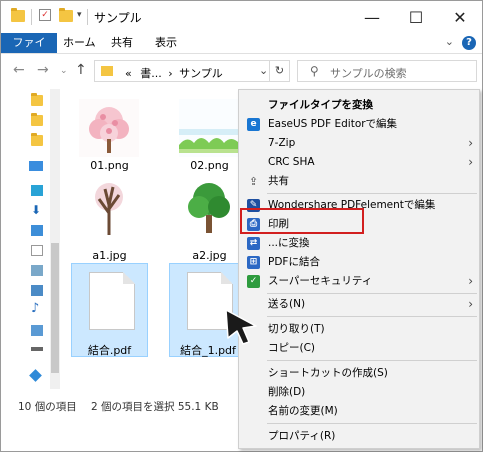 Image resolution: width=483 pixels, height=452 pixels. I want to click on bare-tree-image, so click(109, 208).